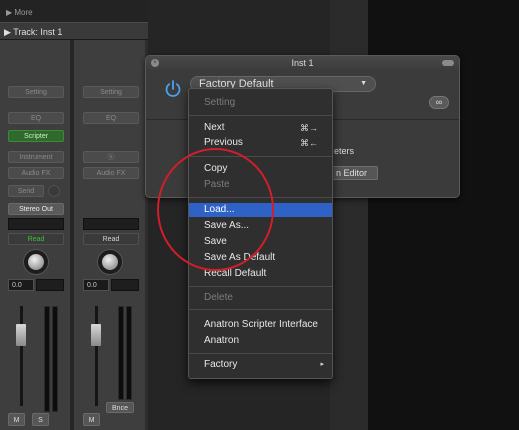 This screenshot has width=519, height=430. I want to click on instrument-slot: Instrument, so click(36, 157).